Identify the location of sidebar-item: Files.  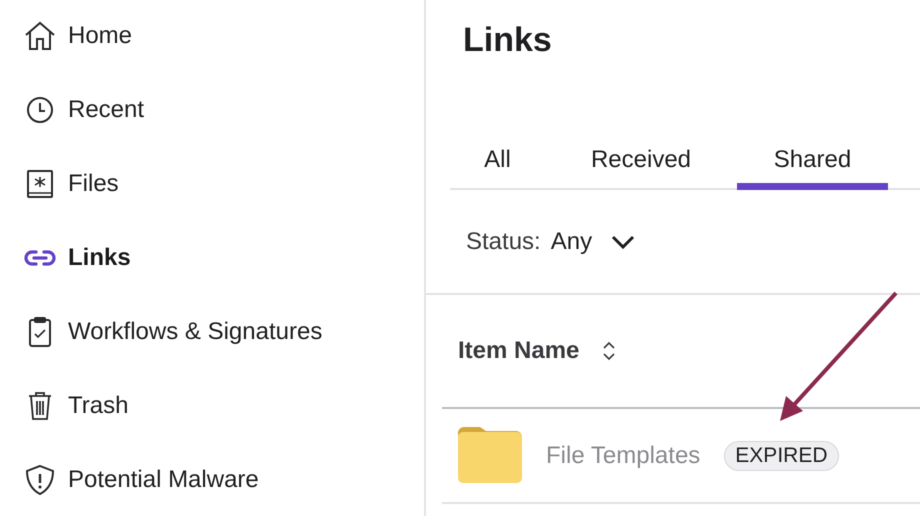
(65, 184).